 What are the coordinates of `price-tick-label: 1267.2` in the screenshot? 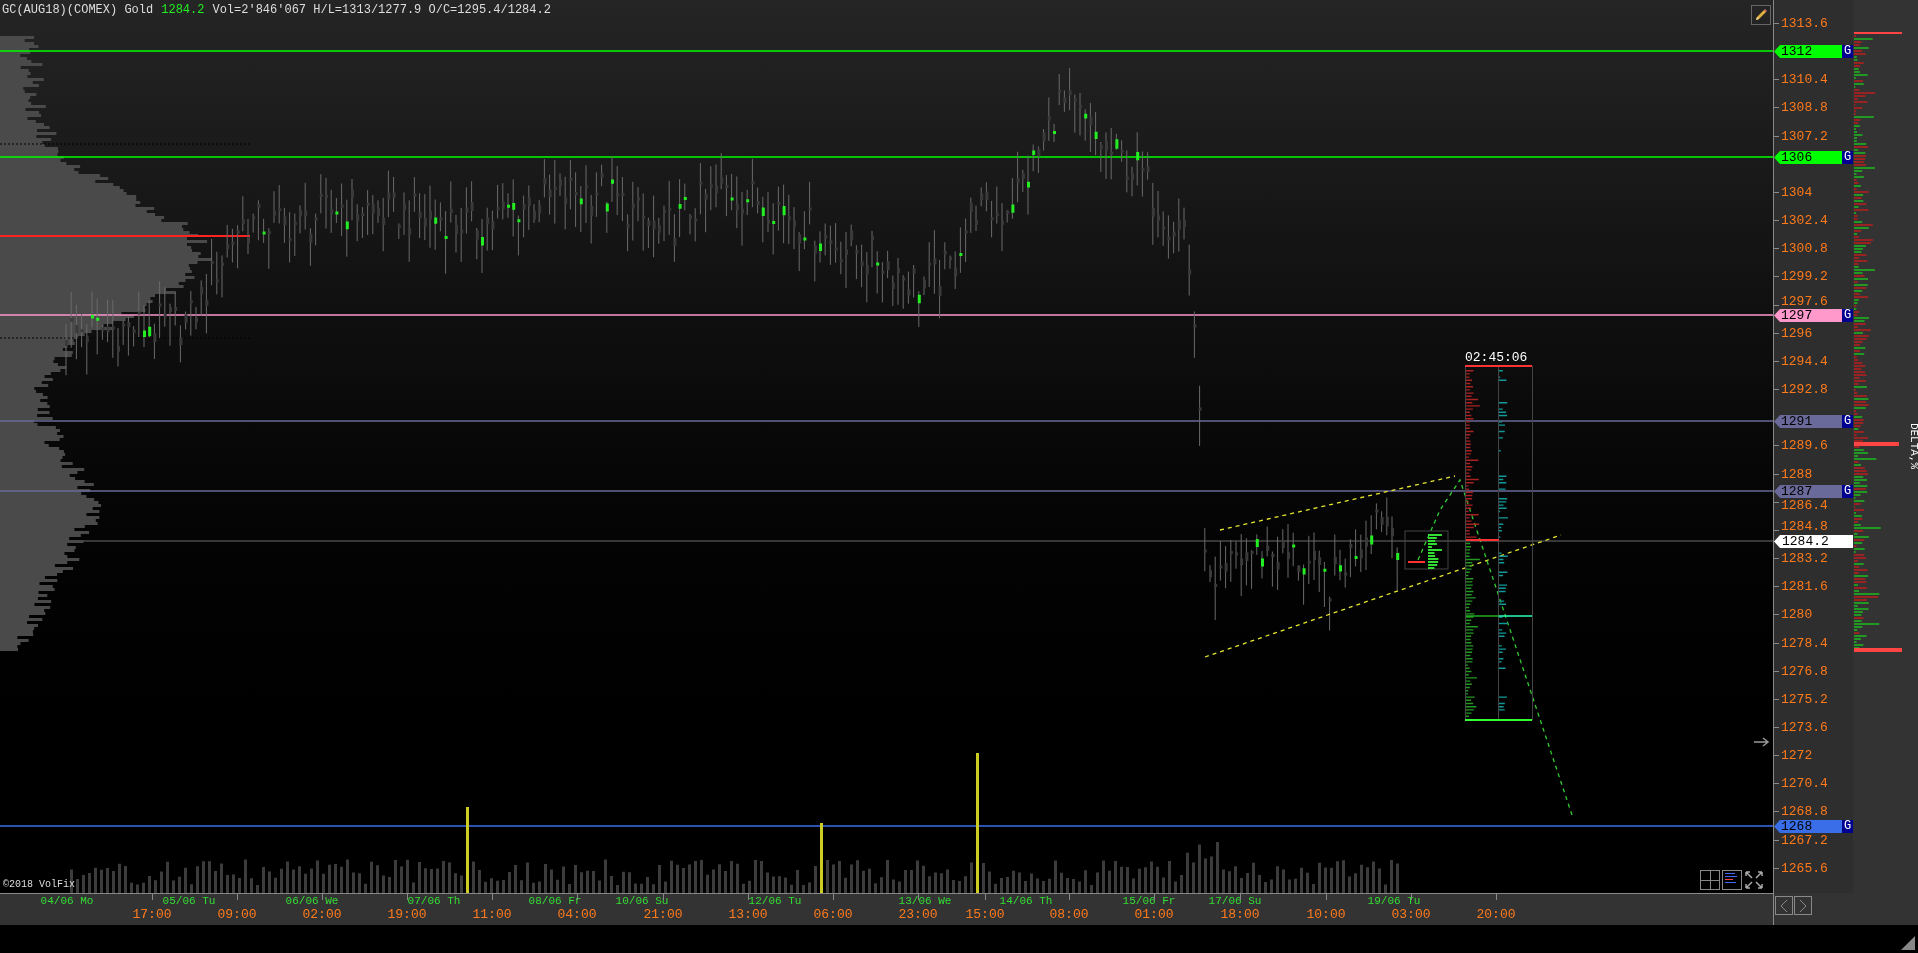 It's located at (1804, 840).